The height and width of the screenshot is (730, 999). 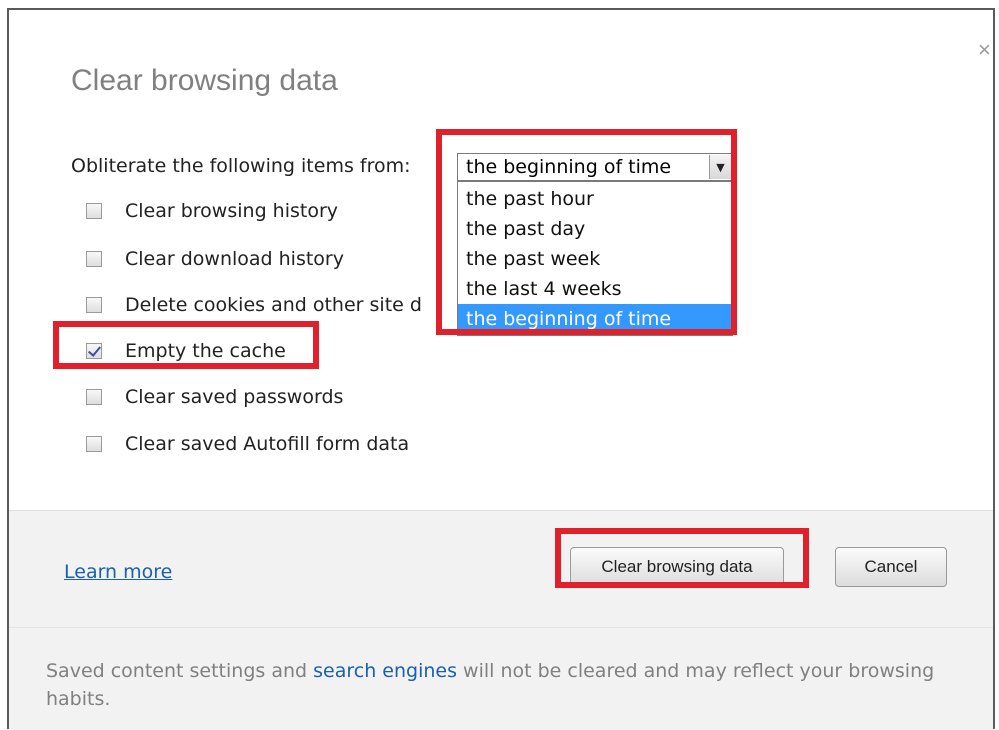 I want to click on time-range-option: the last 4 weeks, so click(x=595, y=289).